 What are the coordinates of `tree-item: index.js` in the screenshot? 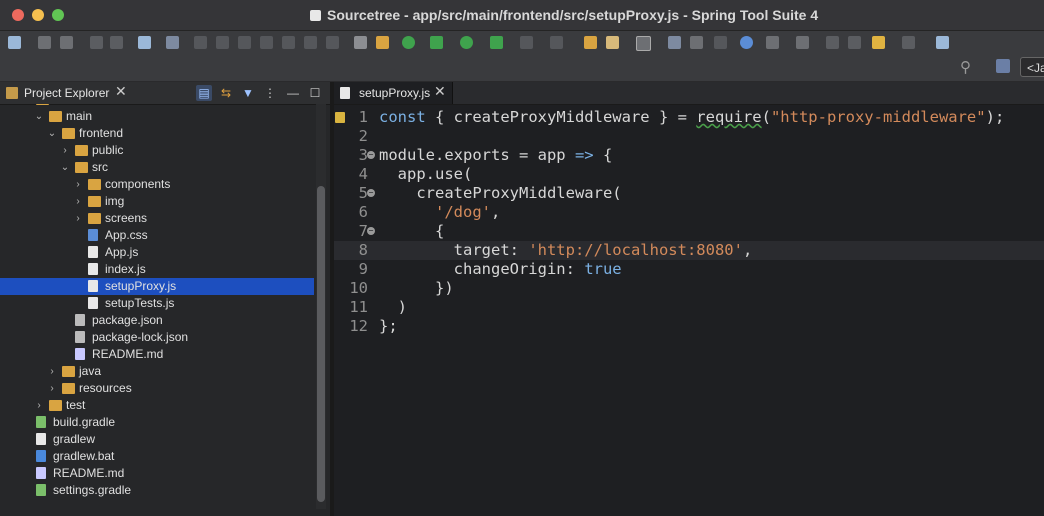 It's located at (157, 269).